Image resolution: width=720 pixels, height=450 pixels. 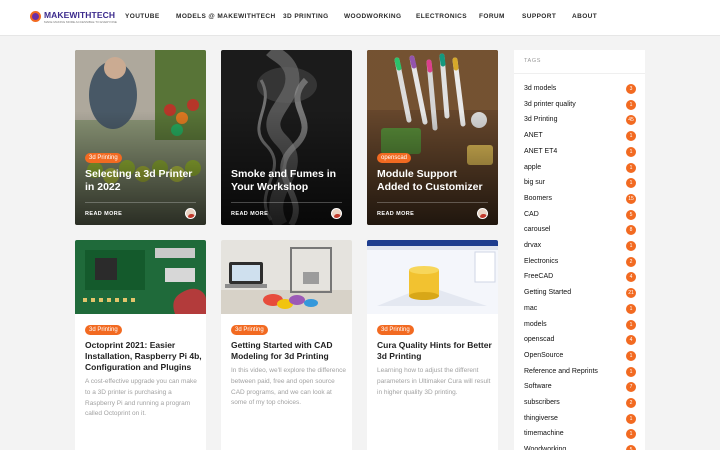 What do you see at coordinates (580, 387) in the screenshot?
I see `tag-item: Software 7` at bounding box center [580, 387].